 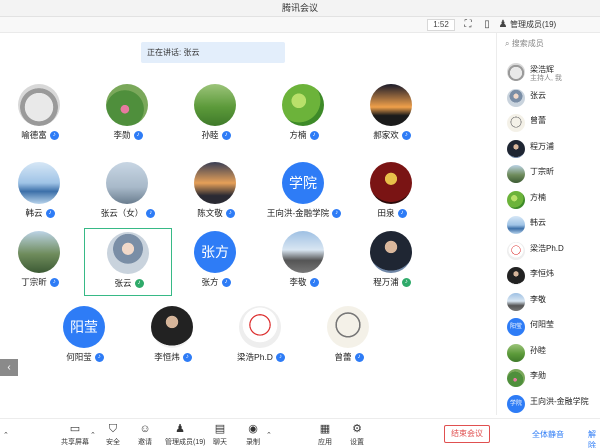 I want to click on member-role: 主持人, 我, so click(x=546, y=78).